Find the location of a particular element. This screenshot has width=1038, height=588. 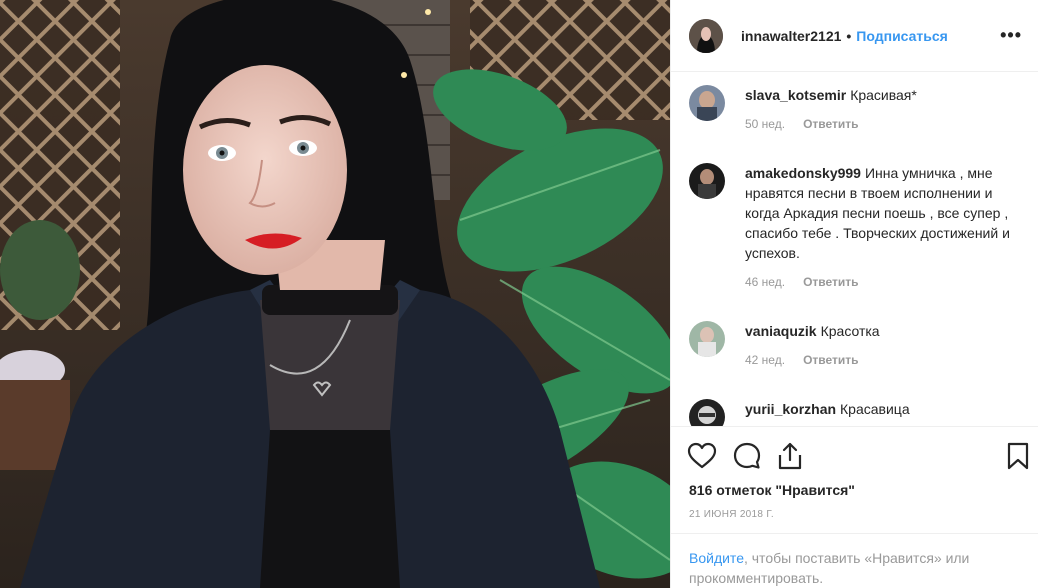

post-header: innawalter2121 • Подписаться ••• is located at coordinates (854, 36).